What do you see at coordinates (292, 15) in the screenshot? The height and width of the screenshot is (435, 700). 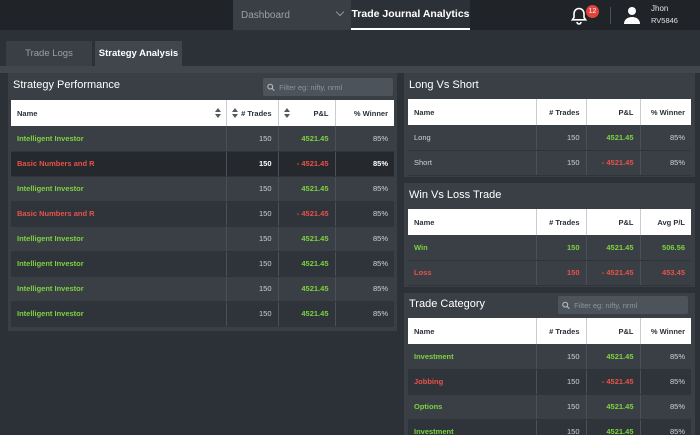 I see `dashboard-dropdown: Dashboard` at bounding box center [292, 15].